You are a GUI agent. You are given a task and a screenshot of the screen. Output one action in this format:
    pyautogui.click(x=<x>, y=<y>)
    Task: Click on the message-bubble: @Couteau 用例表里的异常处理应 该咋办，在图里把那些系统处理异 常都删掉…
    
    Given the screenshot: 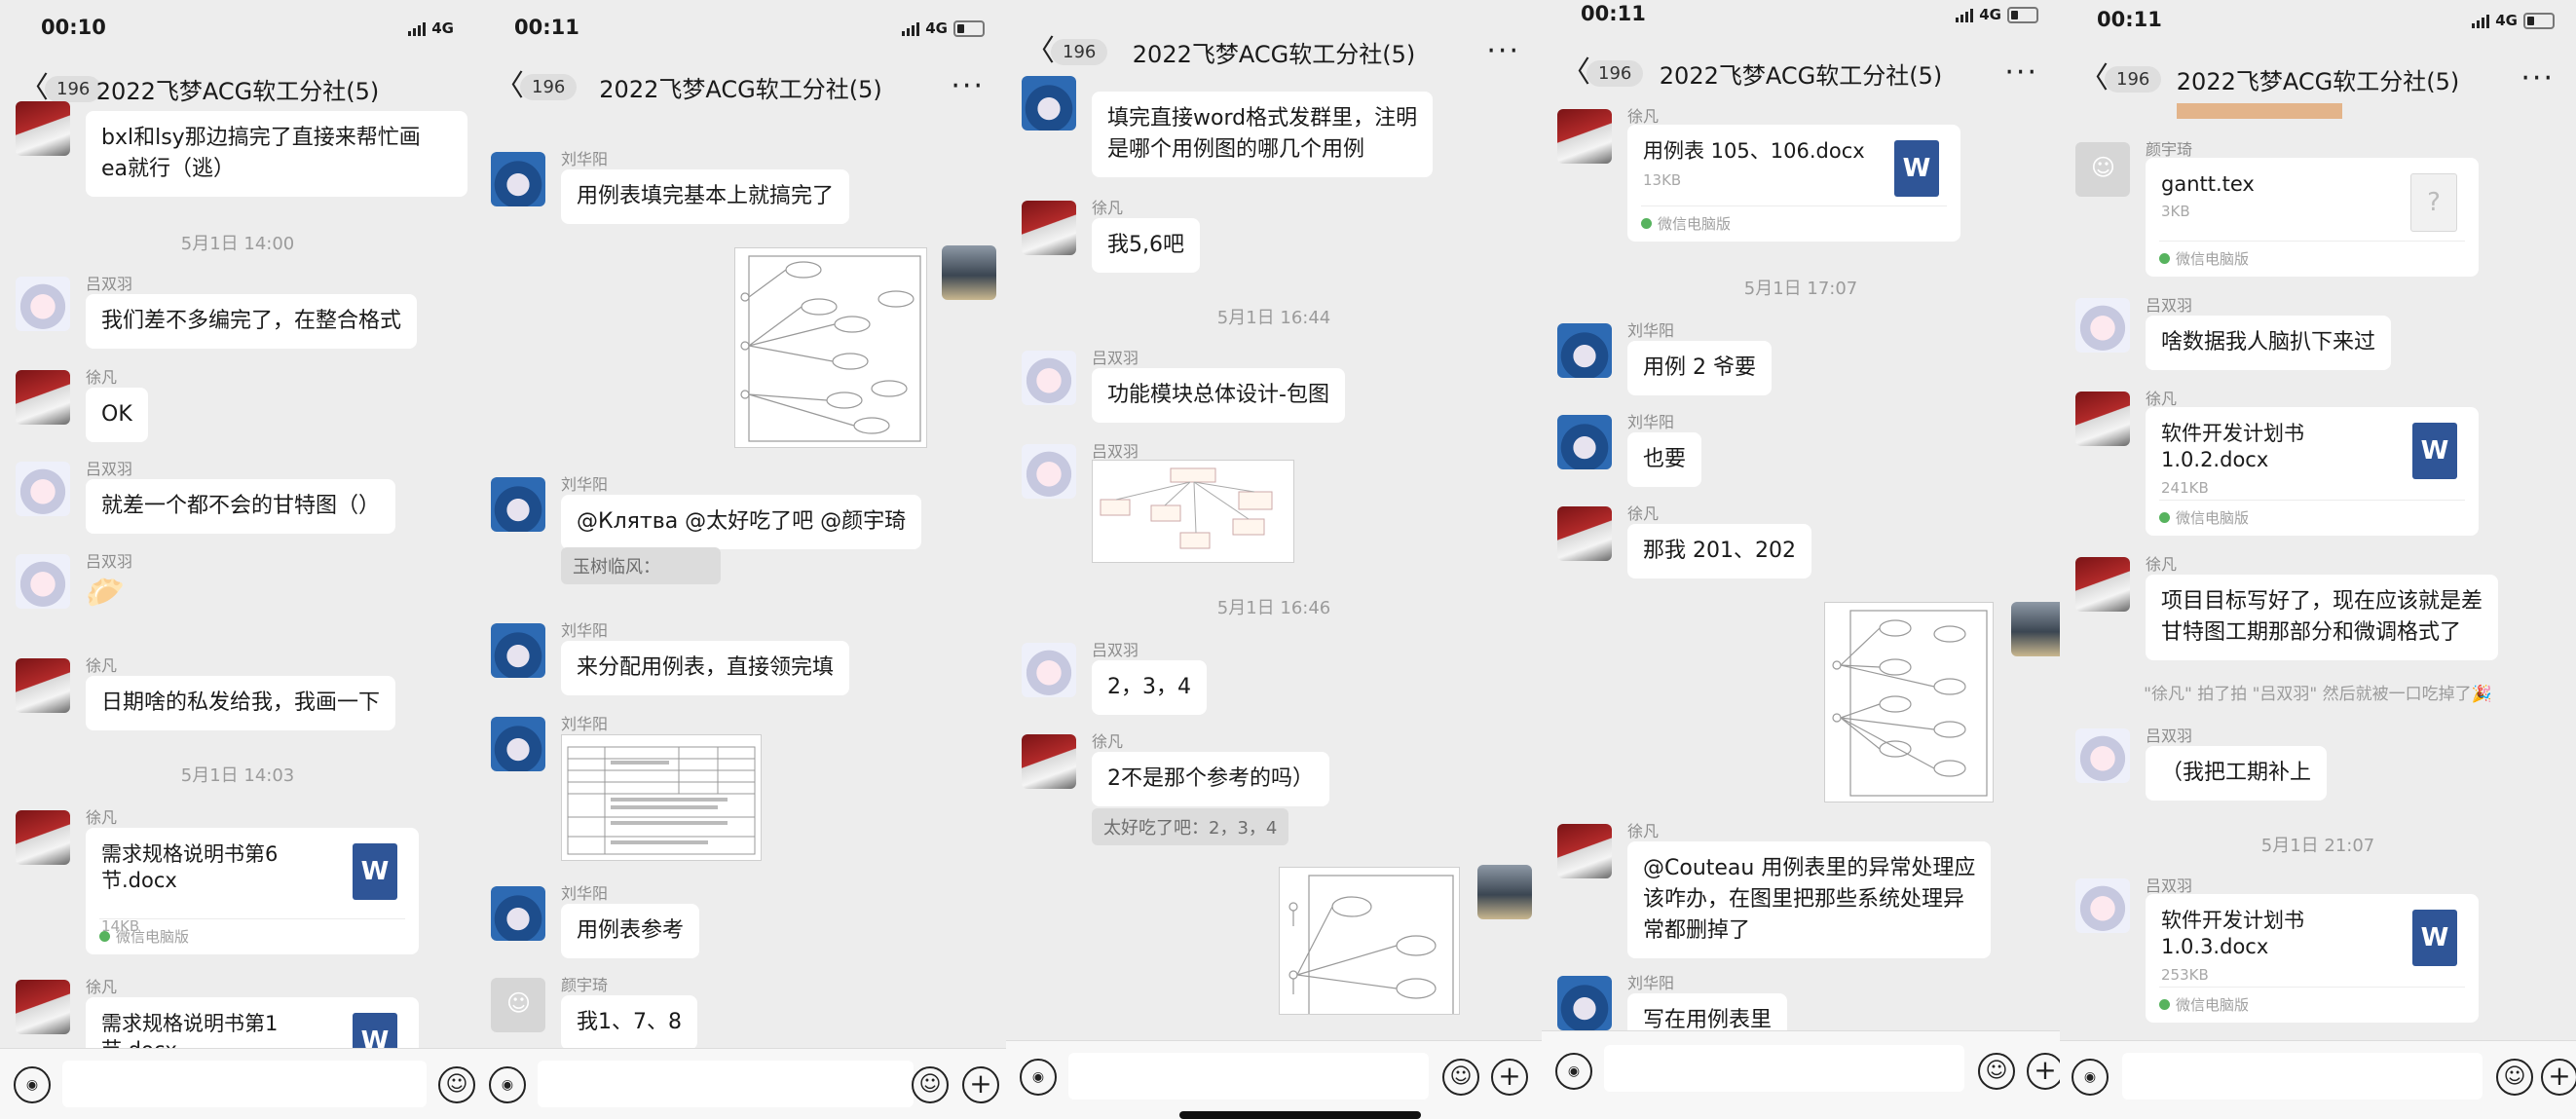 What is the action you would take?
    pyautogui.click(x=1809, y=899)
    